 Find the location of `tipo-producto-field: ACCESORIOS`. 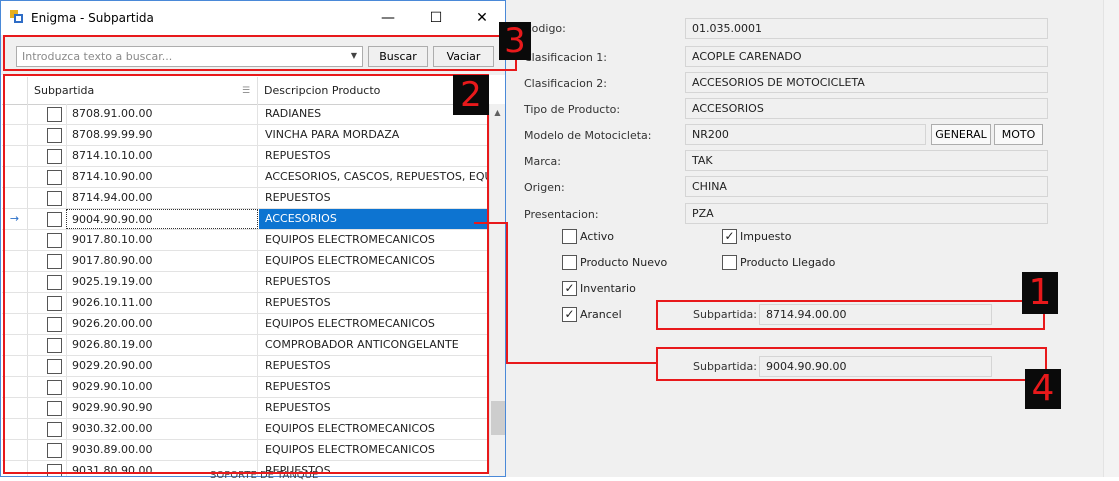

tipo-producto-field: ACCESORIOS is located at coordinates (866, 108).